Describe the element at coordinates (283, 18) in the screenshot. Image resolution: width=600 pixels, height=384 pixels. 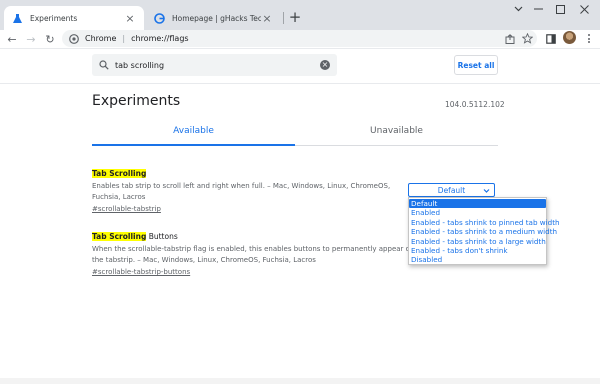
I see `tab-separator` at that location.